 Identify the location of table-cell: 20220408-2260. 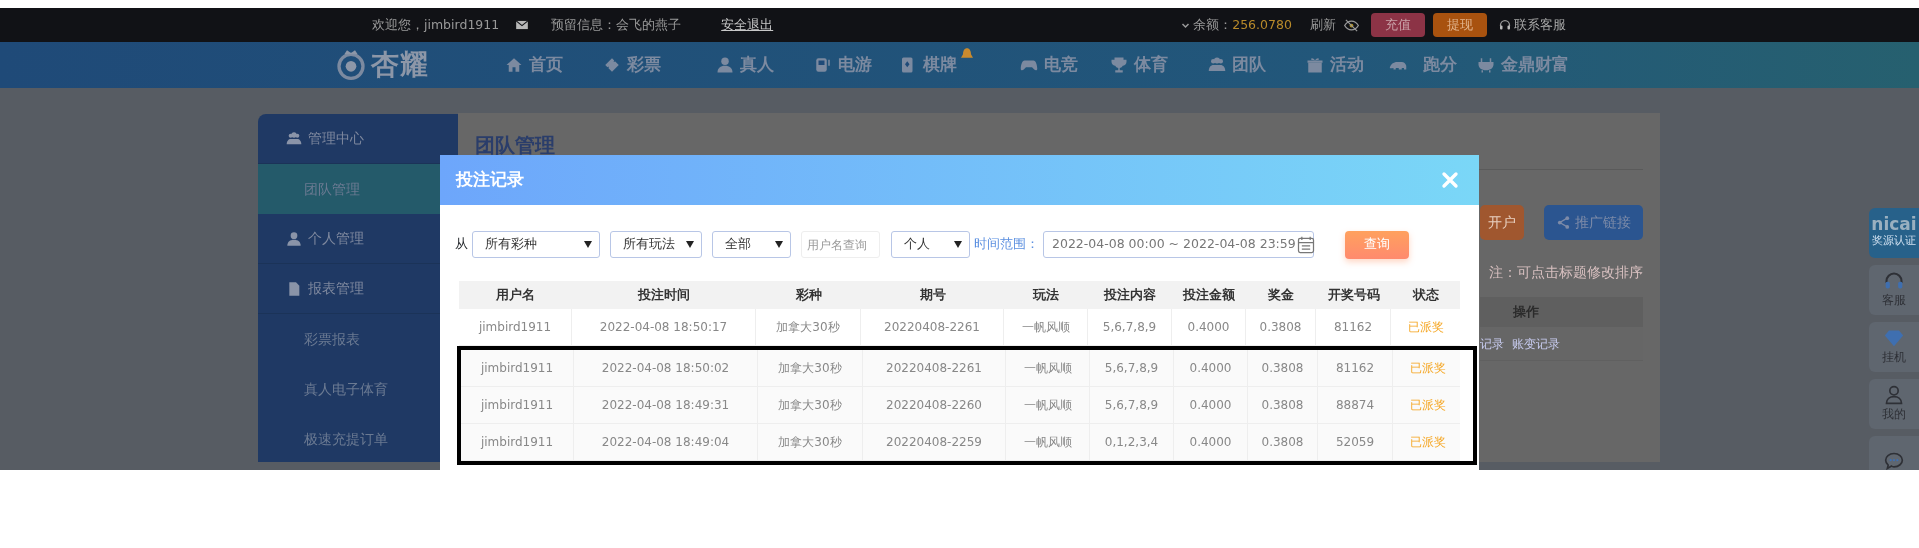
(934, 405).